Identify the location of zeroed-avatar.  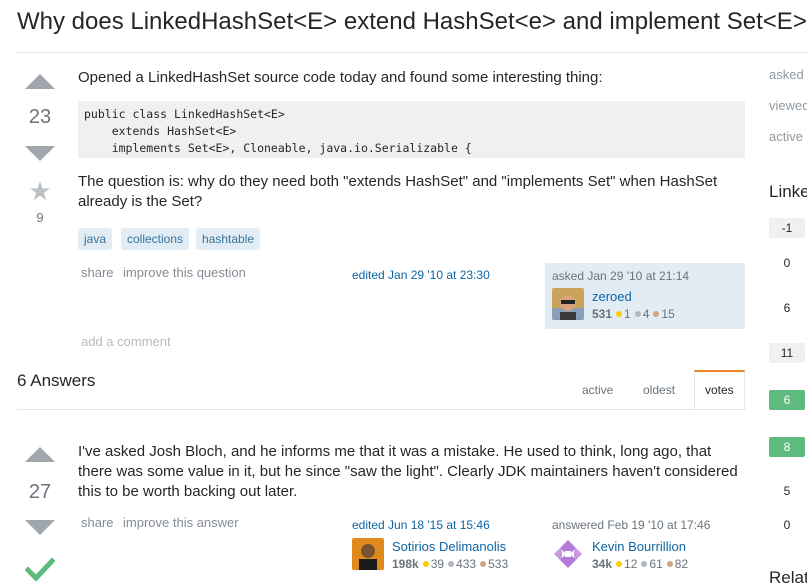
(568, 304).